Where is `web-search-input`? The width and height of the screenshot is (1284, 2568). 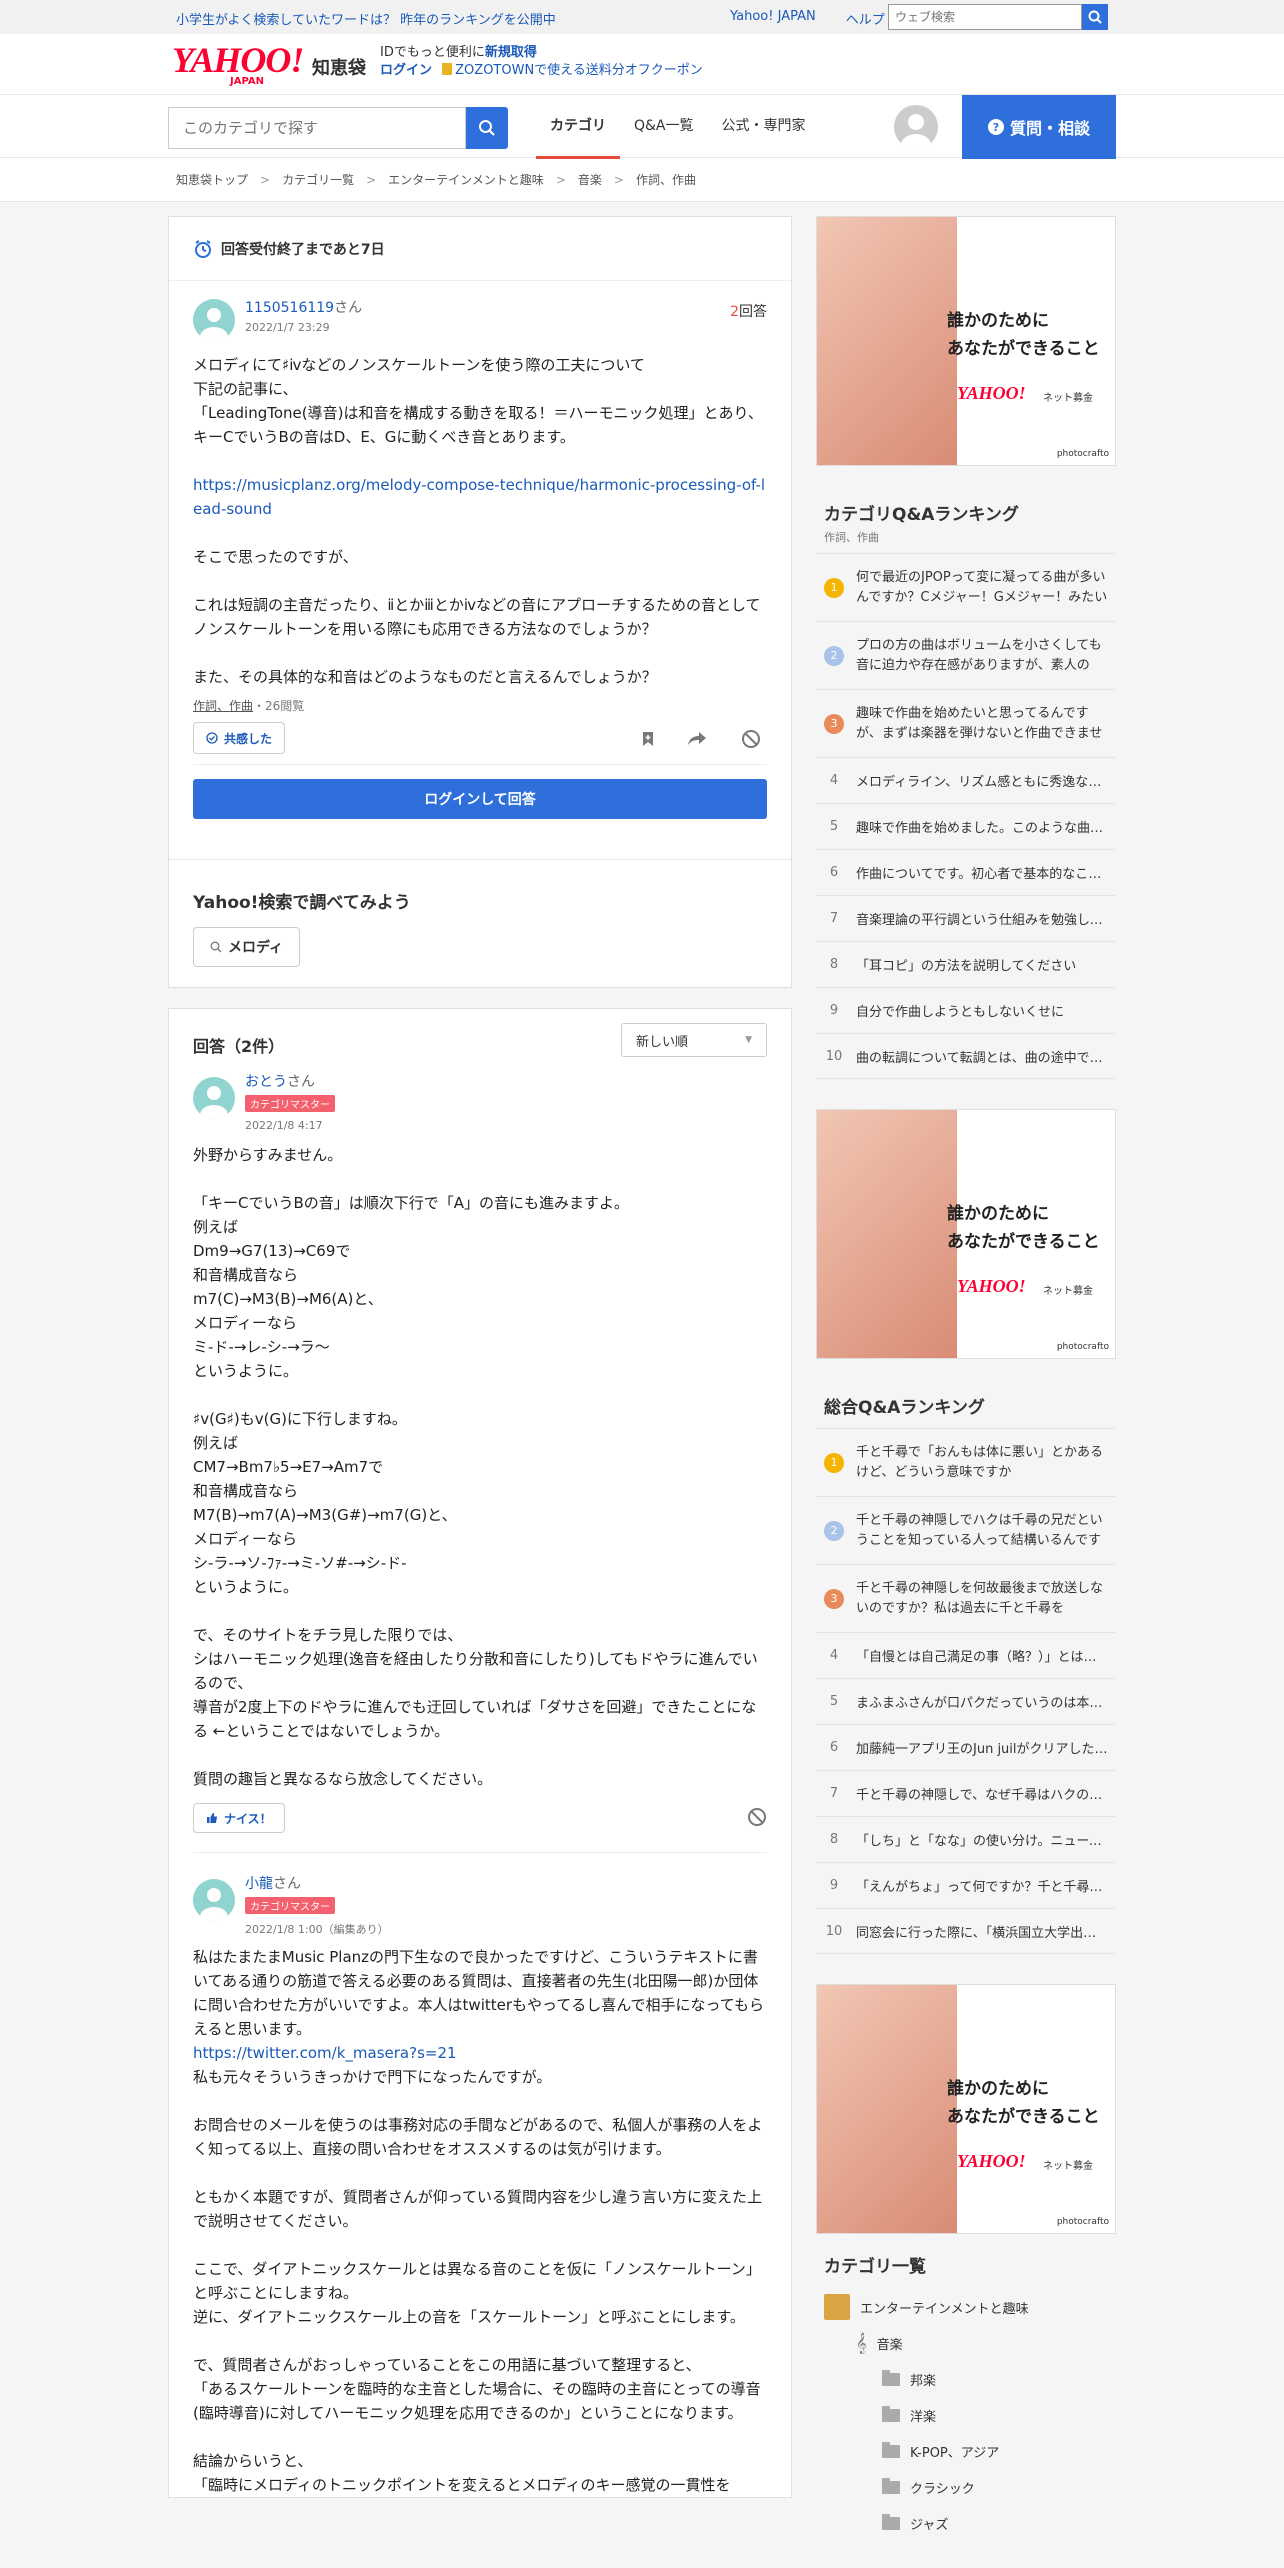 web-search-input is located at coordinates (985, 17).